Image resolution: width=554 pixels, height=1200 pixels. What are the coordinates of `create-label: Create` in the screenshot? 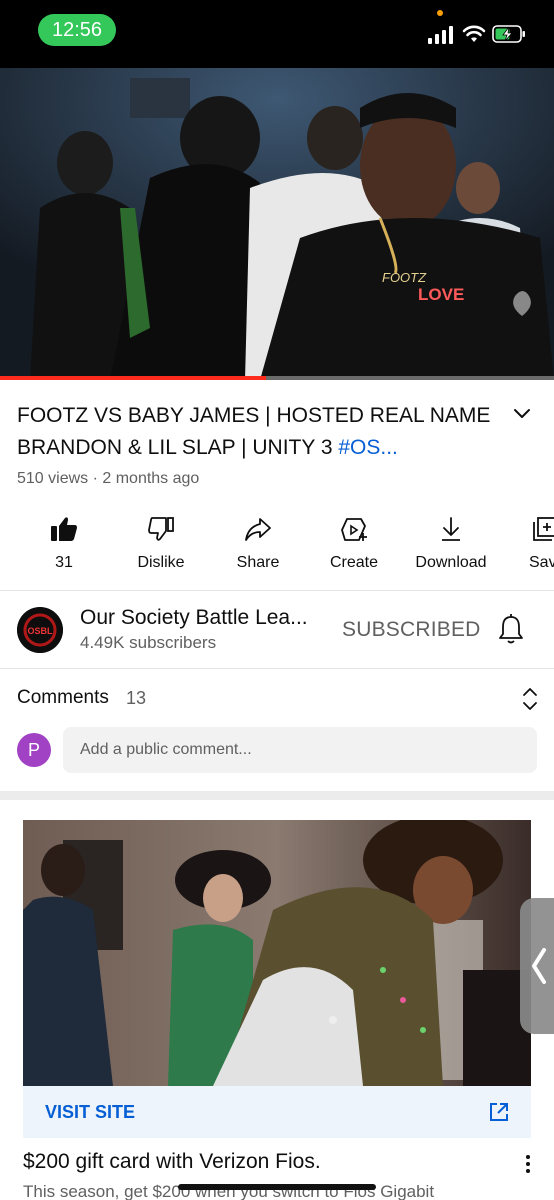 It's located at (354, 562).